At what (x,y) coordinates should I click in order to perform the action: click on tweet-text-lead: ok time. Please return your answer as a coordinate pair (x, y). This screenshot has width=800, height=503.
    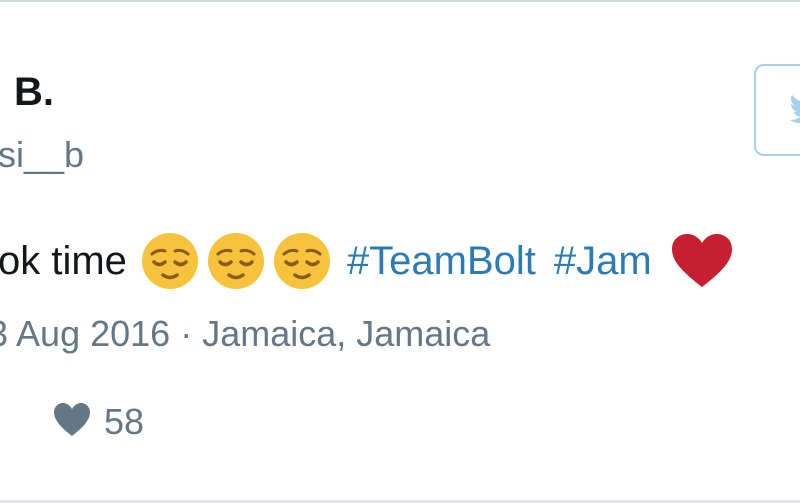
    Looking at the image, I should click on (63, 260).